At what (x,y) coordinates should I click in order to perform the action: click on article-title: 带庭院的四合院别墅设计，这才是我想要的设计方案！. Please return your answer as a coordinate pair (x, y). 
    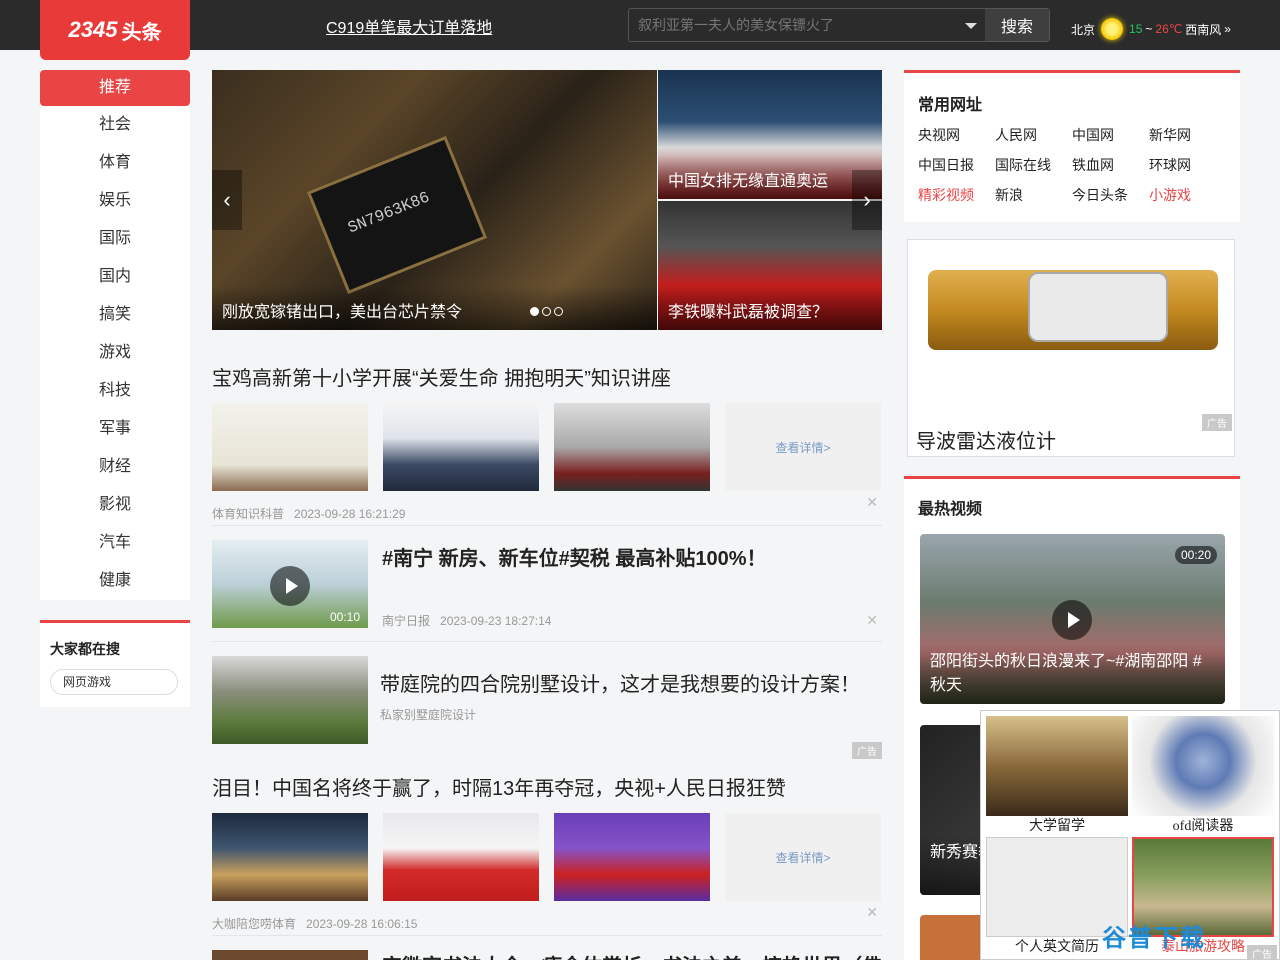
    Looking at the image, I should click on (620, 682).